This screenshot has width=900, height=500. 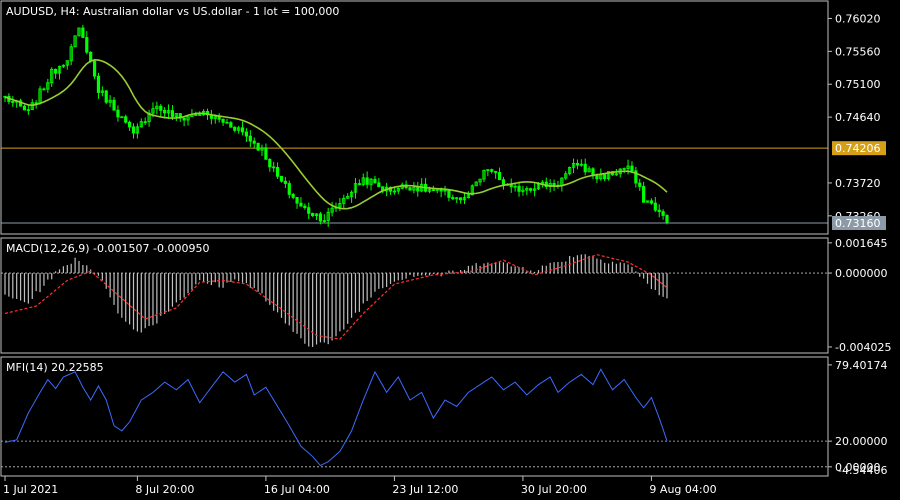 I want to click on current-price-label: 0.73160, so click(x=858, y=223).